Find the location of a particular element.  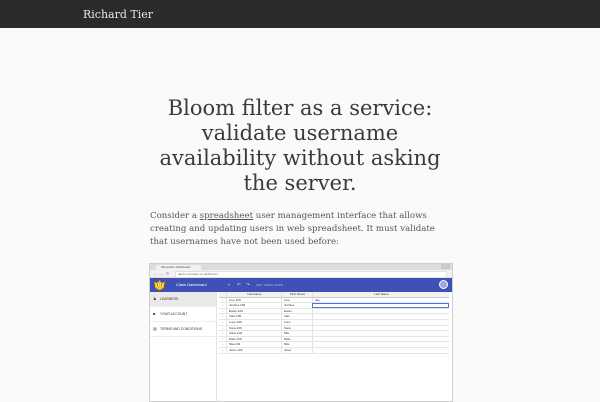

table-cell: Lucy-109 is located at coordinates (255, 322).